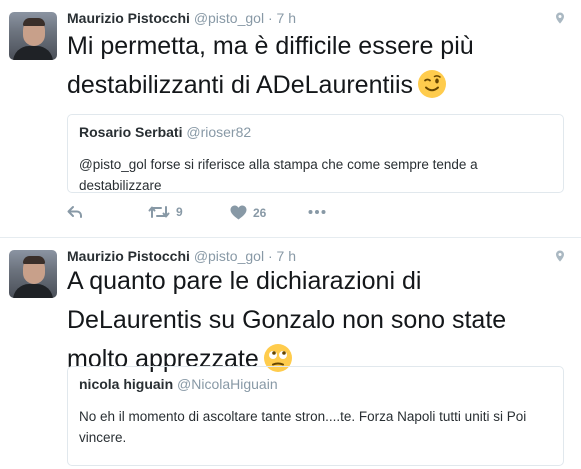 The height and width of the screenshot is (469, 581). I want to click on author-handle: @pisto_gol, so click(229, 18).